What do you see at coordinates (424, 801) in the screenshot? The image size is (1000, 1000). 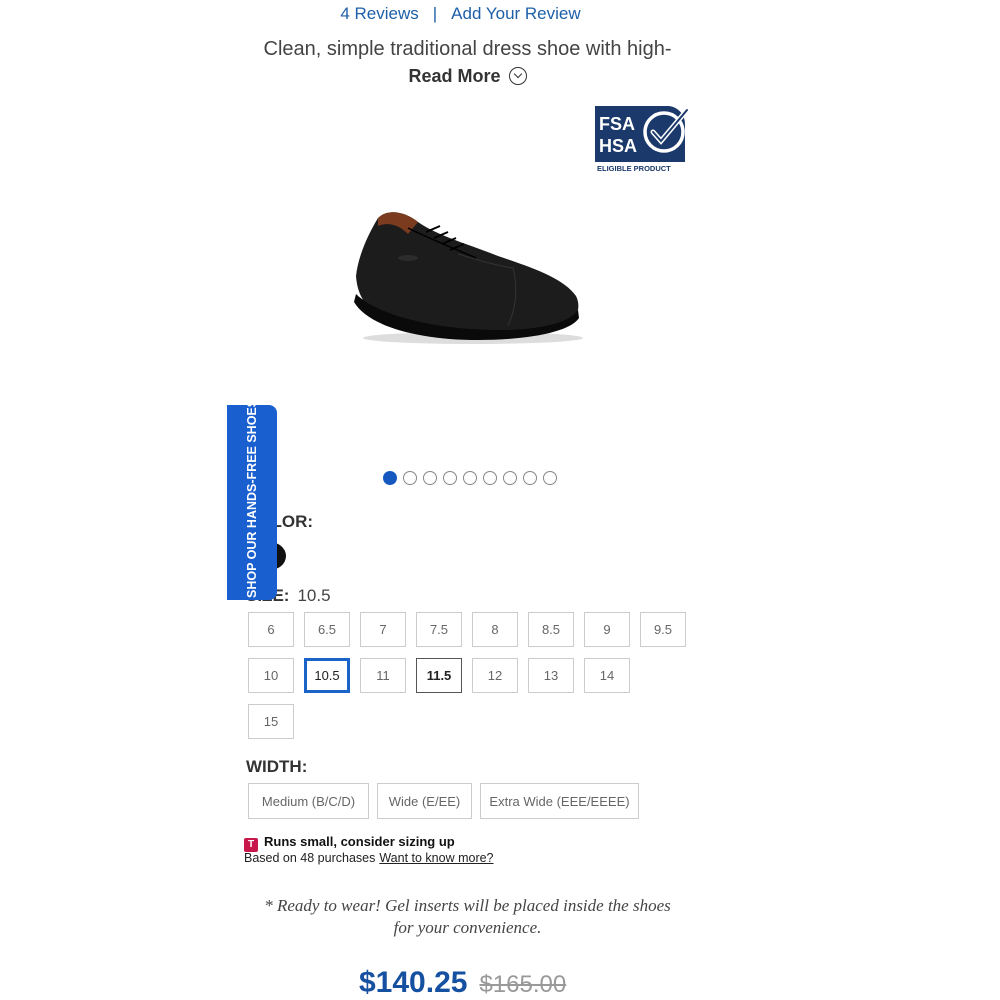 I see `width-option-wide: Wide (E/EE)` at bounding box center [424, 801].